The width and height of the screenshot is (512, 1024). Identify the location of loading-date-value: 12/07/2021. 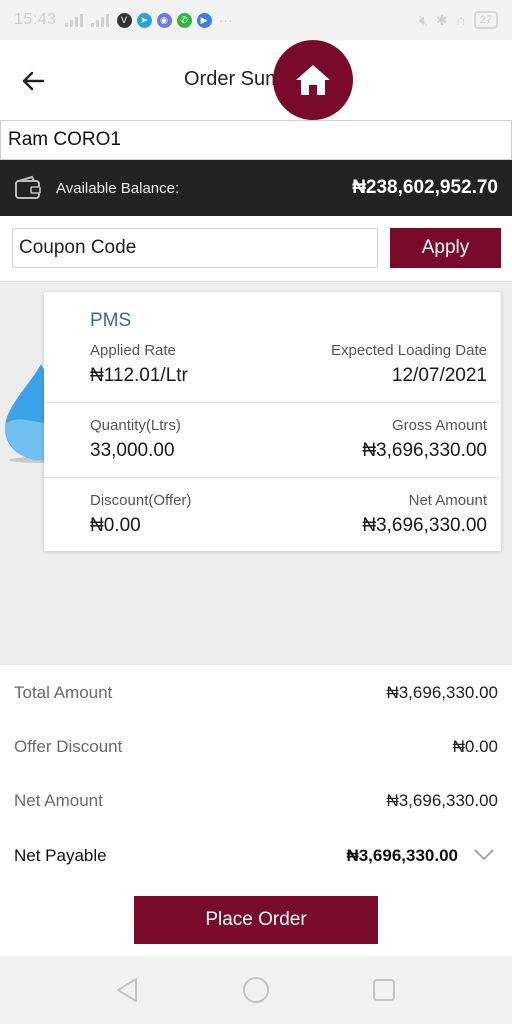
(439, 375).